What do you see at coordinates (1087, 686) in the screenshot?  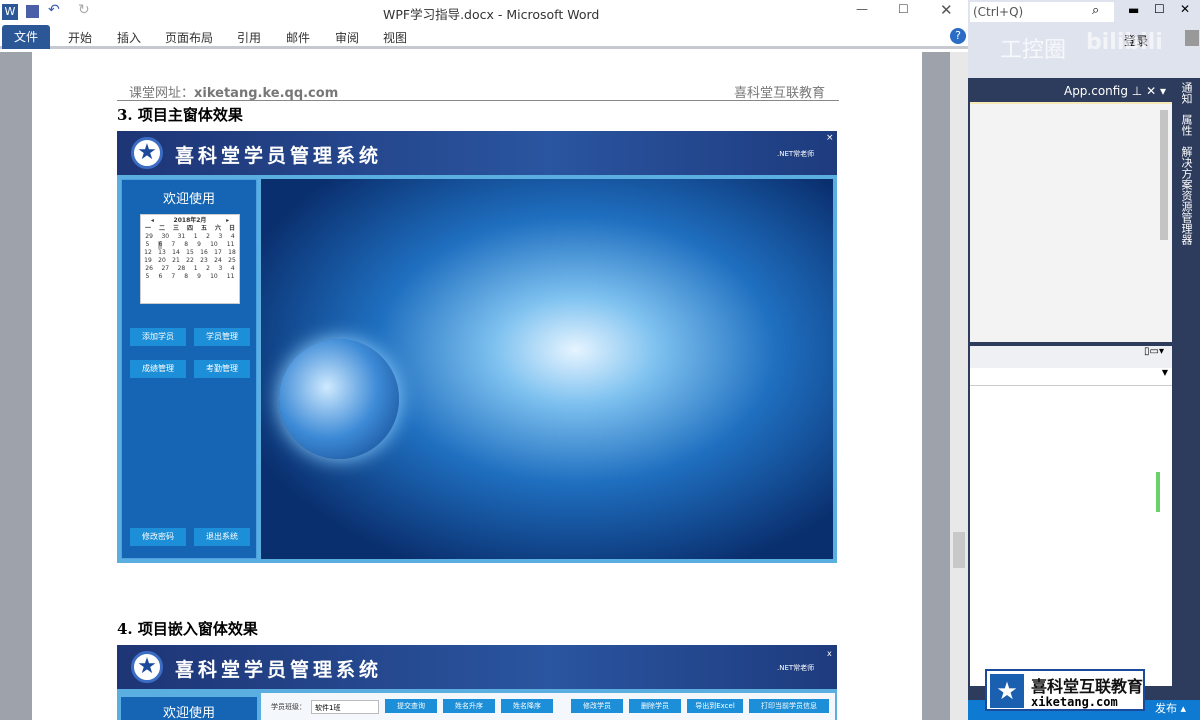 I see `brand-name: 喜科堂互联教育` at bounding box center [1087, 686].